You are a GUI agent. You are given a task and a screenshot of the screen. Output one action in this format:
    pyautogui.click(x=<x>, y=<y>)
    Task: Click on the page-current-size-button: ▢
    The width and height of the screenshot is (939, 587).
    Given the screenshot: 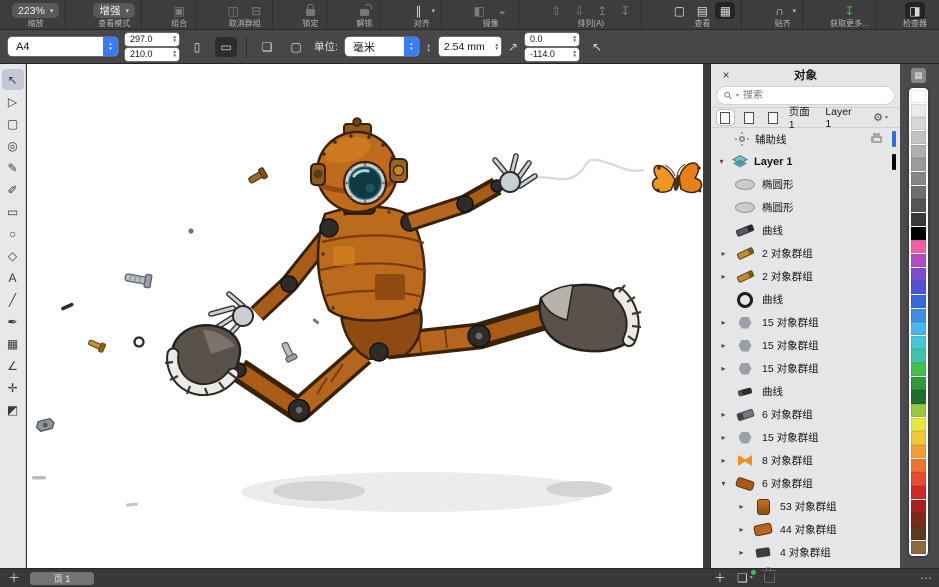 What is the action you would take?
    pyautogui.click(x=296, y=47)
    